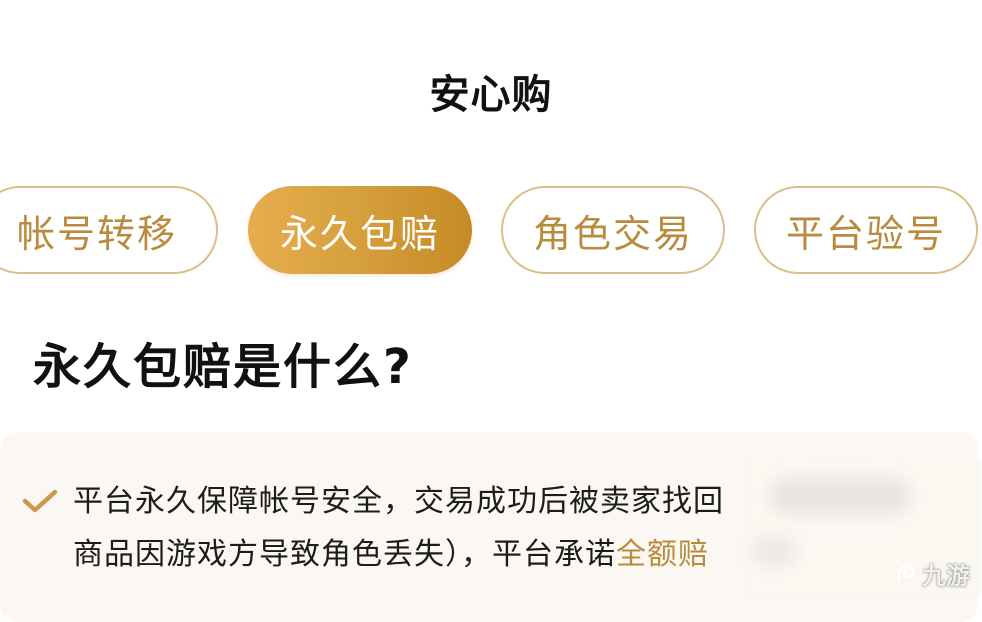  I want to click on info-text-line-1: 平台永久保障帐号安全，交易成功后被卖家找回, so click(398, 501).